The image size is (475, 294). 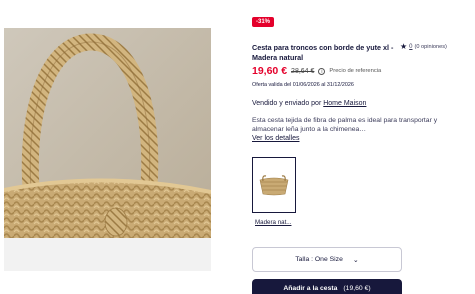 What do you see at coordinates (344, 103) in the screenshot?
I see `seller-link: Home Maison` at bounding box center [344, 103].